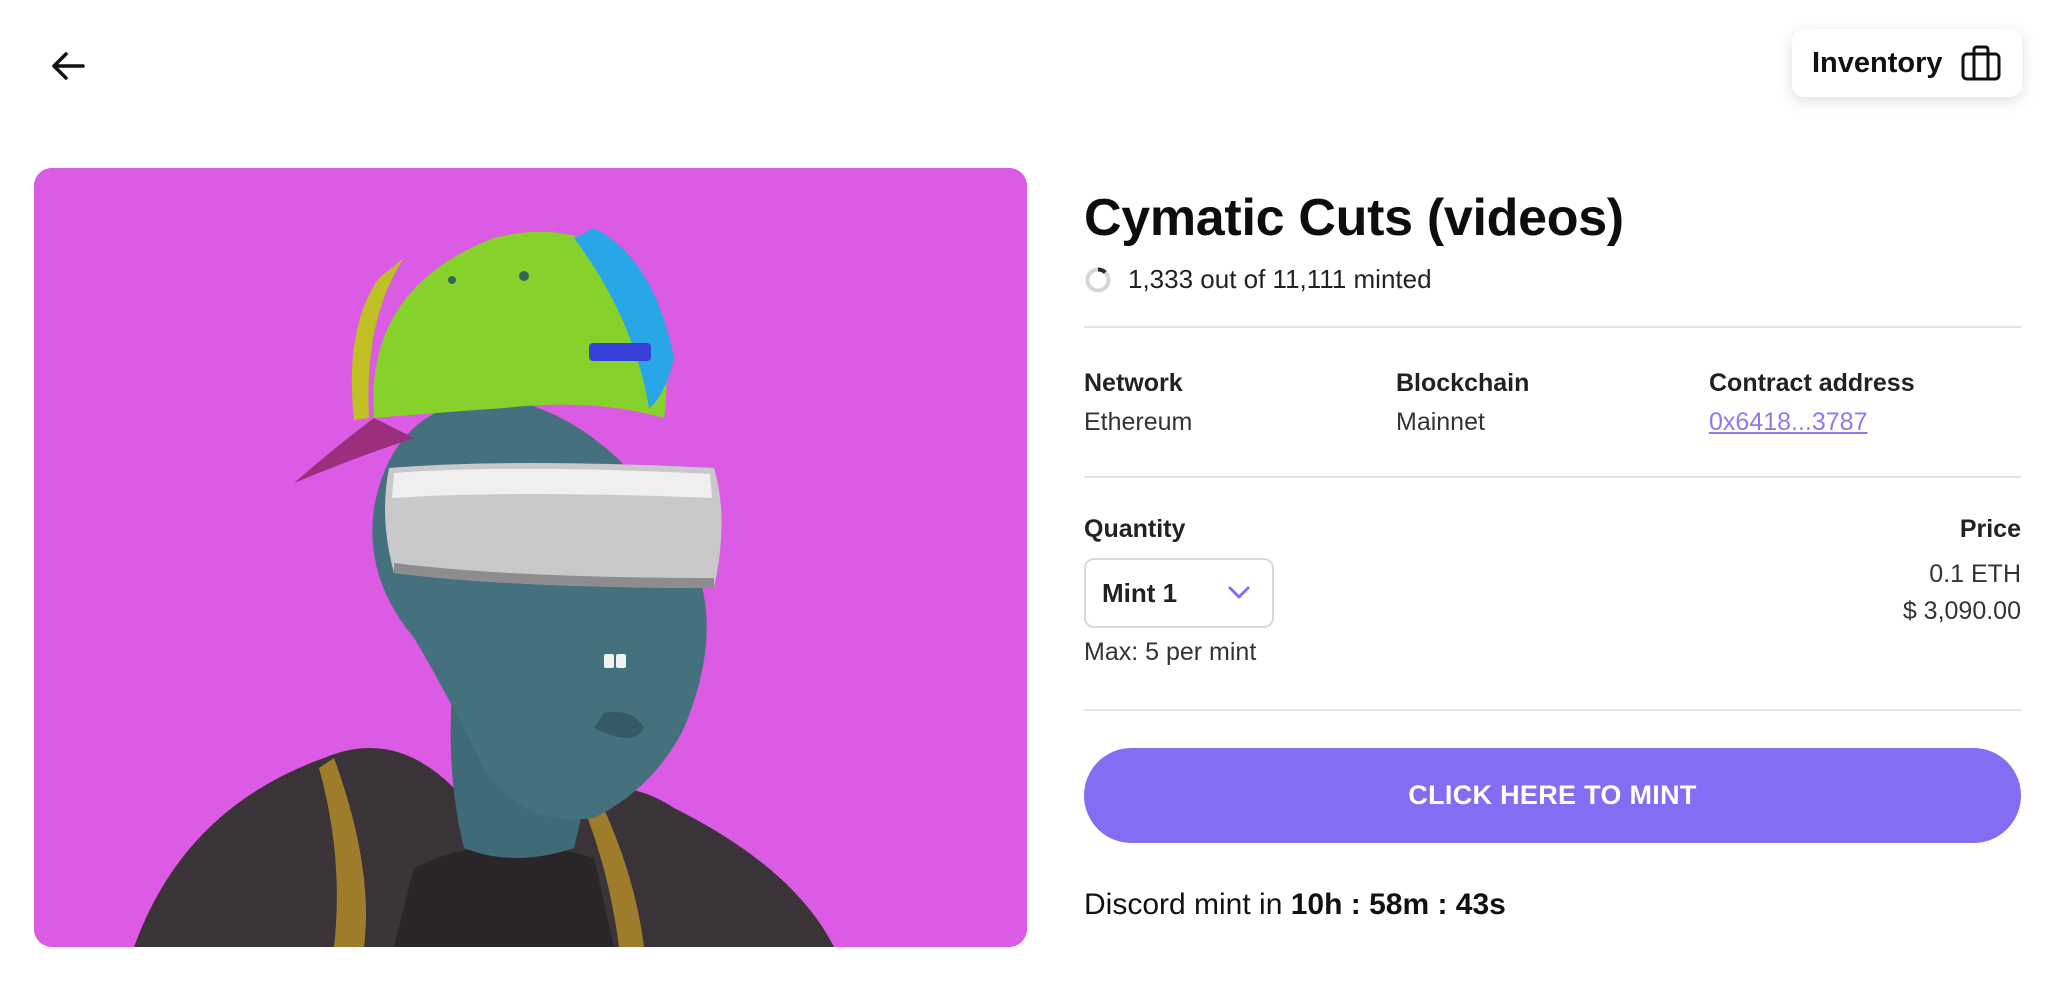 The width and height of the screenshot is (2056, 1002). Describe the element at coordinates (1877, 62) in the screenshot. I see `inventory-label: Inventory` at that location.